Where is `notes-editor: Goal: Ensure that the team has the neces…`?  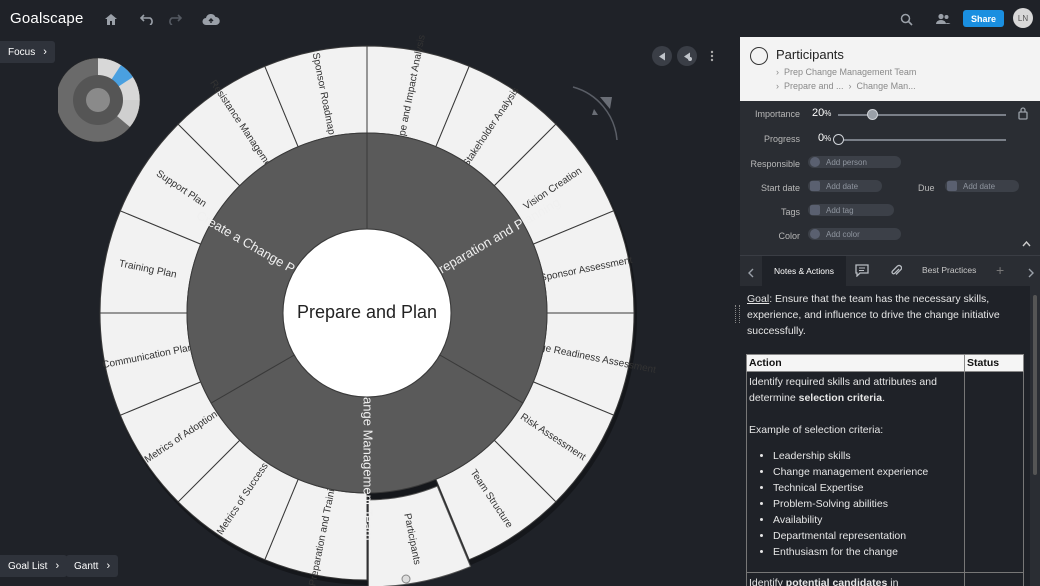
notes-editor: Goal: Ensure that the team has the neces… is located at coordinates (885, 436).